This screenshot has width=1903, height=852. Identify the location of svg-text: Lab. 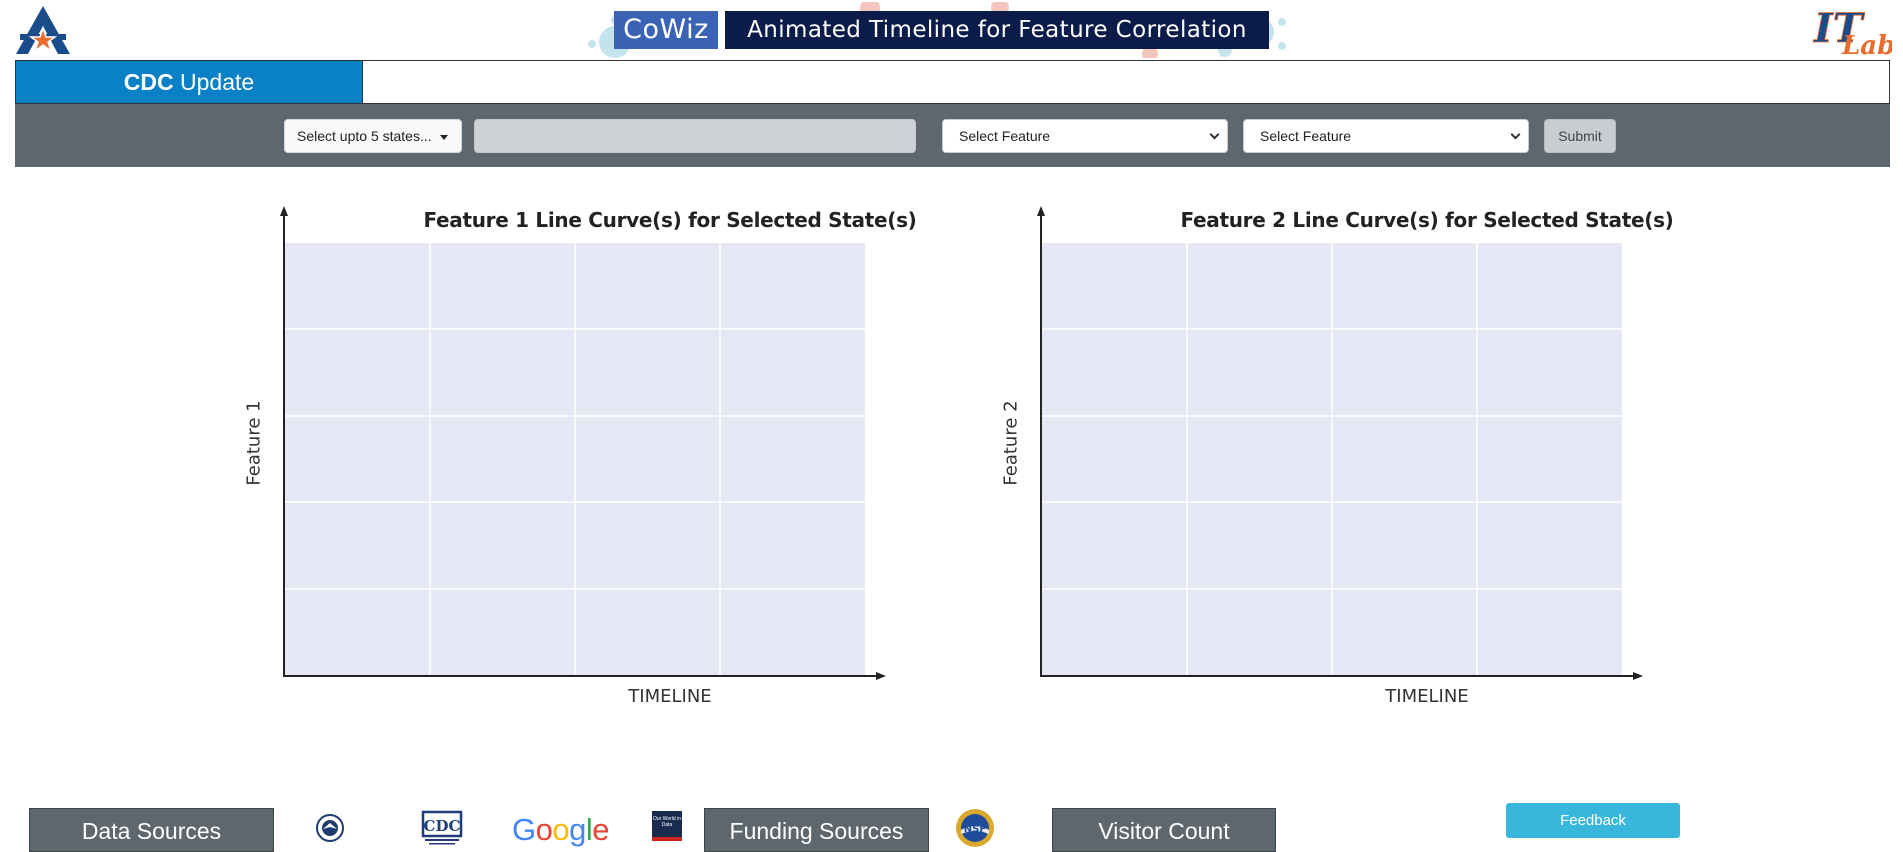
(1866, 44).